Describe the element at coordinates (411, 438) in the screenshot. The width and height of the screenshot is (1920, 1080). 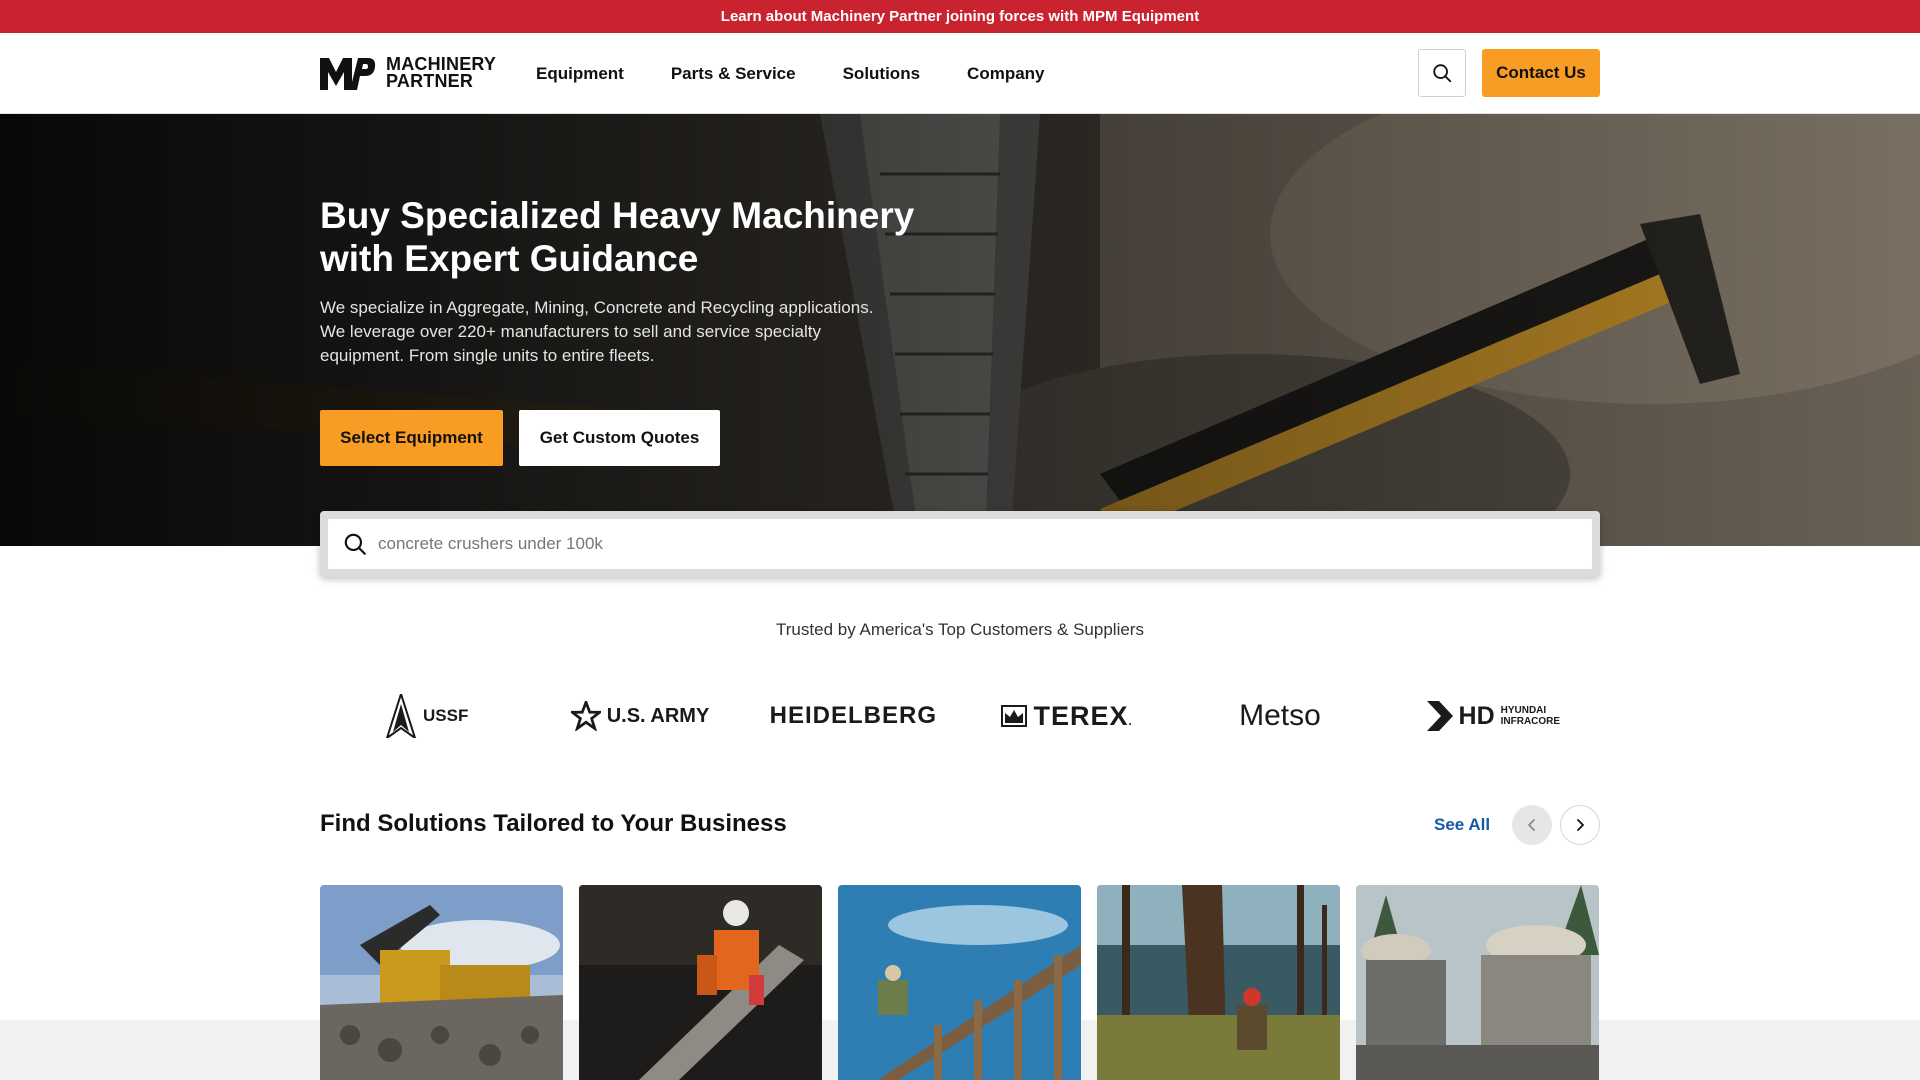
I see `select-equipment-button: Select Equipment` at that location.